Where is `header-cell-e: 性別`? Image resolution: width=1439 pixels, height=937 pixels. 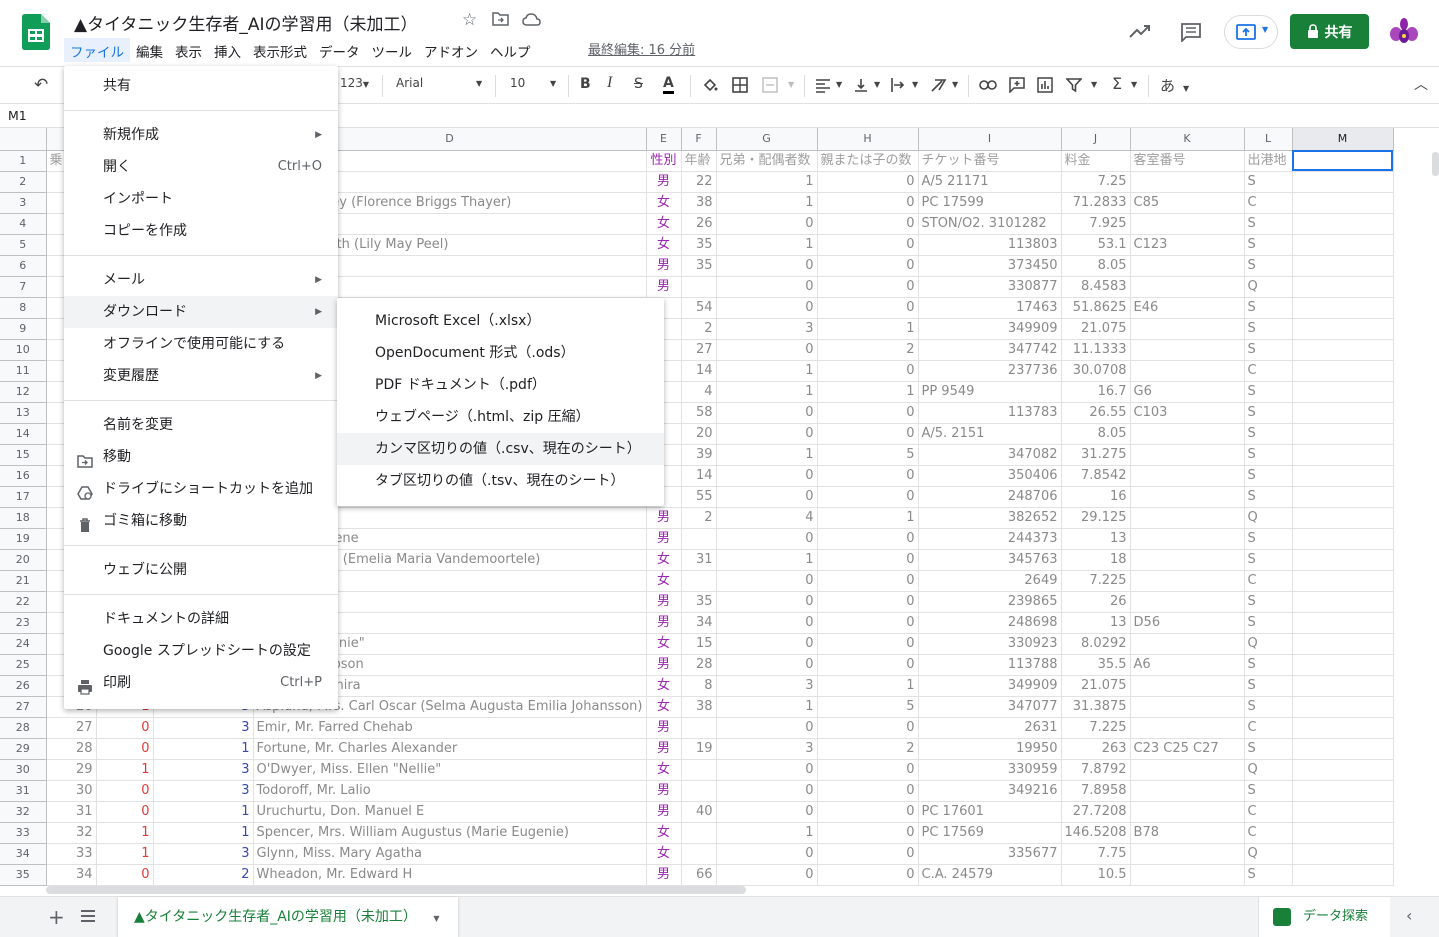 header-cell-e: 性別 is located at coordinates (664, 161).